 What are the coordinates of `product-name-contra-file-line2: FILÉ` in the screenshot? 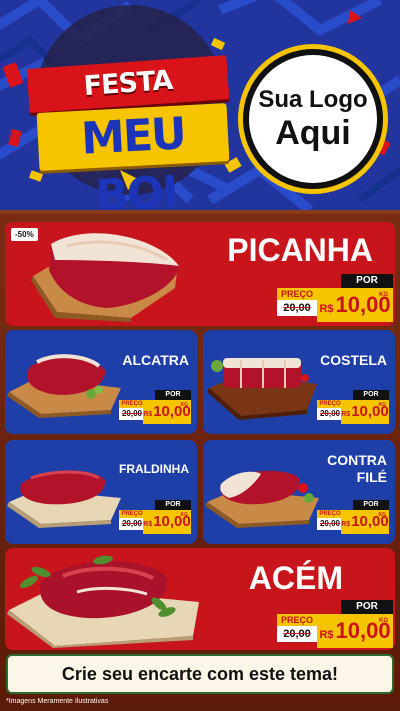 It's located at (371, 477).